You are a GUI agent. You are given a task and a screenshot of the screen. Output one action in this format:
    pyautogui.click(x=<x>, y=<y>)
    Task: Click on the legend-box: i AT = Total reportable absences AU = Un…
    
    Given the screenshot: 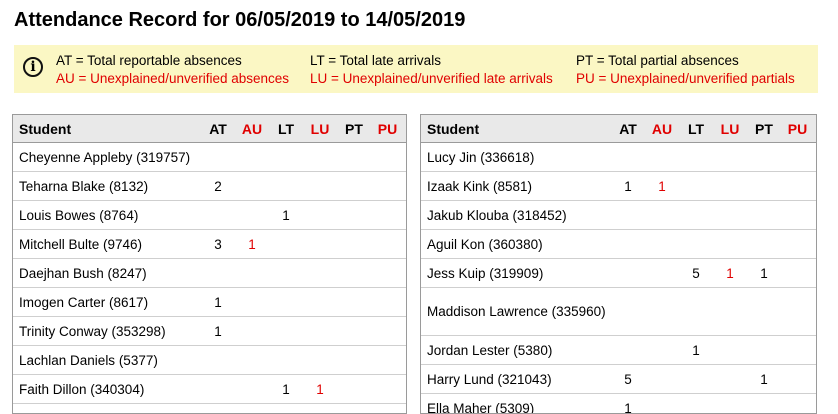 What is the action you would take?
    pyautogui.click(x=416, y=69)
    